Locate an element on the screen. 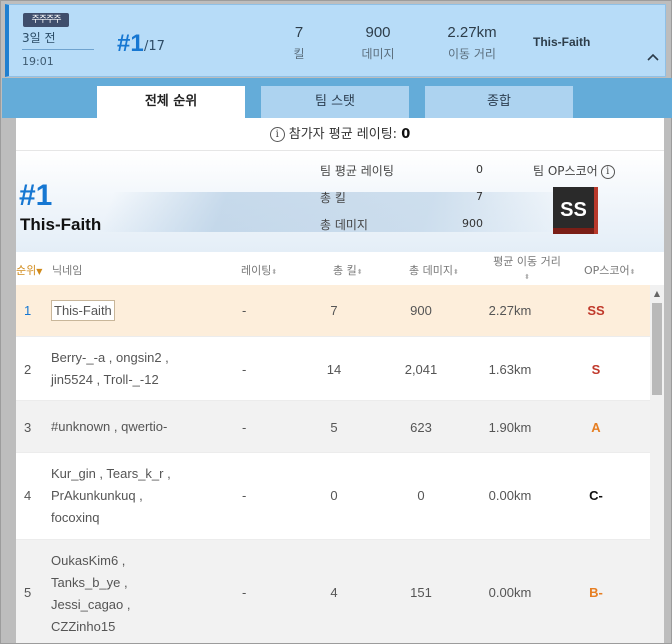 This screenshot has height=644, width=672. row-distance: 2.27km is located at coordinates (510, 310).